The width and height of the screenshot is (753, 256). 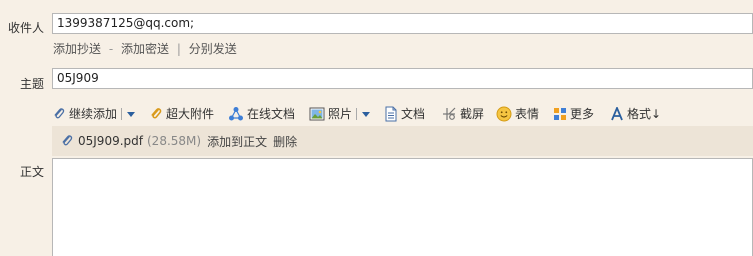 What do you see at coordinates (617, 114) in the screenshot?
I see `font-format-icon` at bounding box center [617, 114].